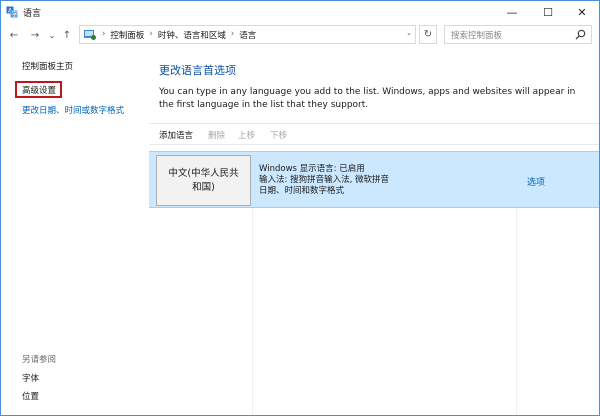 This screenshot has height=416, width=600. What do you see at coordinates (580, 34) in the screenshot?
I see `search-icon` at bounding box center [580, 34].